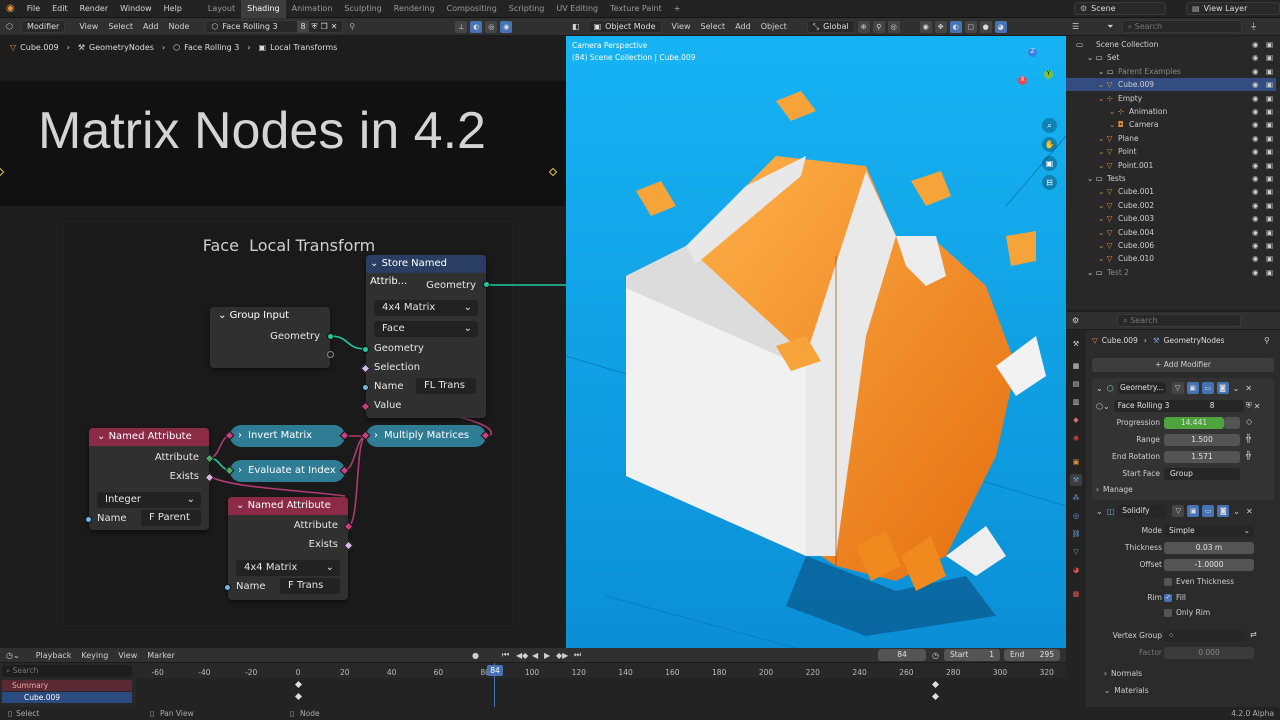 The width and height of the screenshot is (1280, 720). Describe the element at coordinates (362, 9) in the screenshot. I see `tab-sculpting: Sculpting` at that location.